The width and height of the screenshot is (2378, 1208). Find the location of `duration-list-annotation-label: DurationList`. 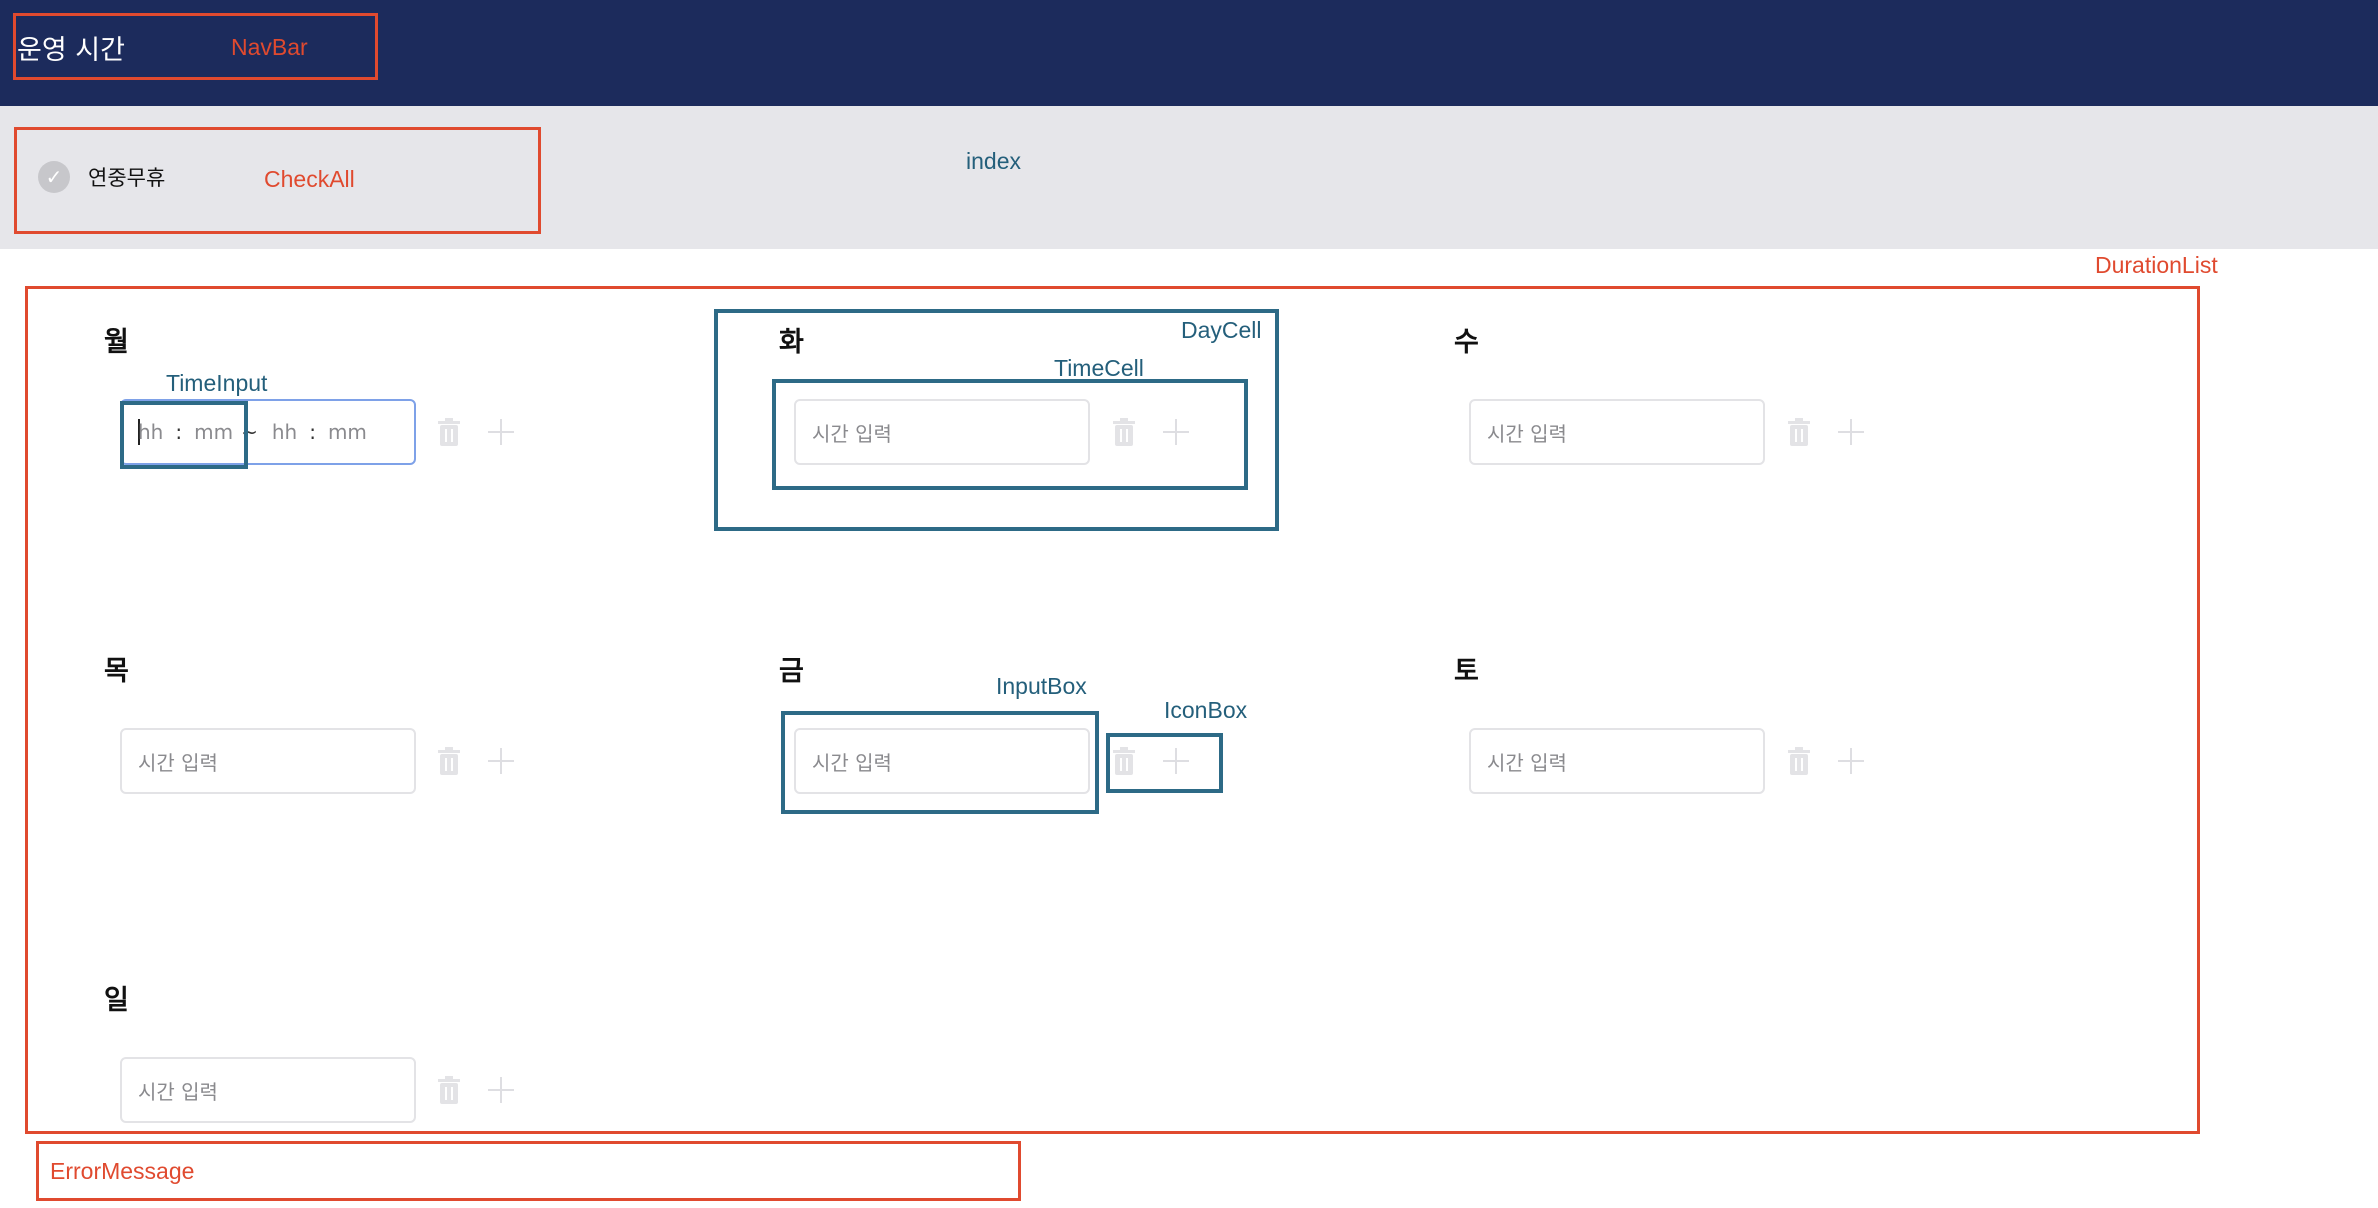

duration-list-annotation-label: DurationList is located at coordinates (2156, 265).